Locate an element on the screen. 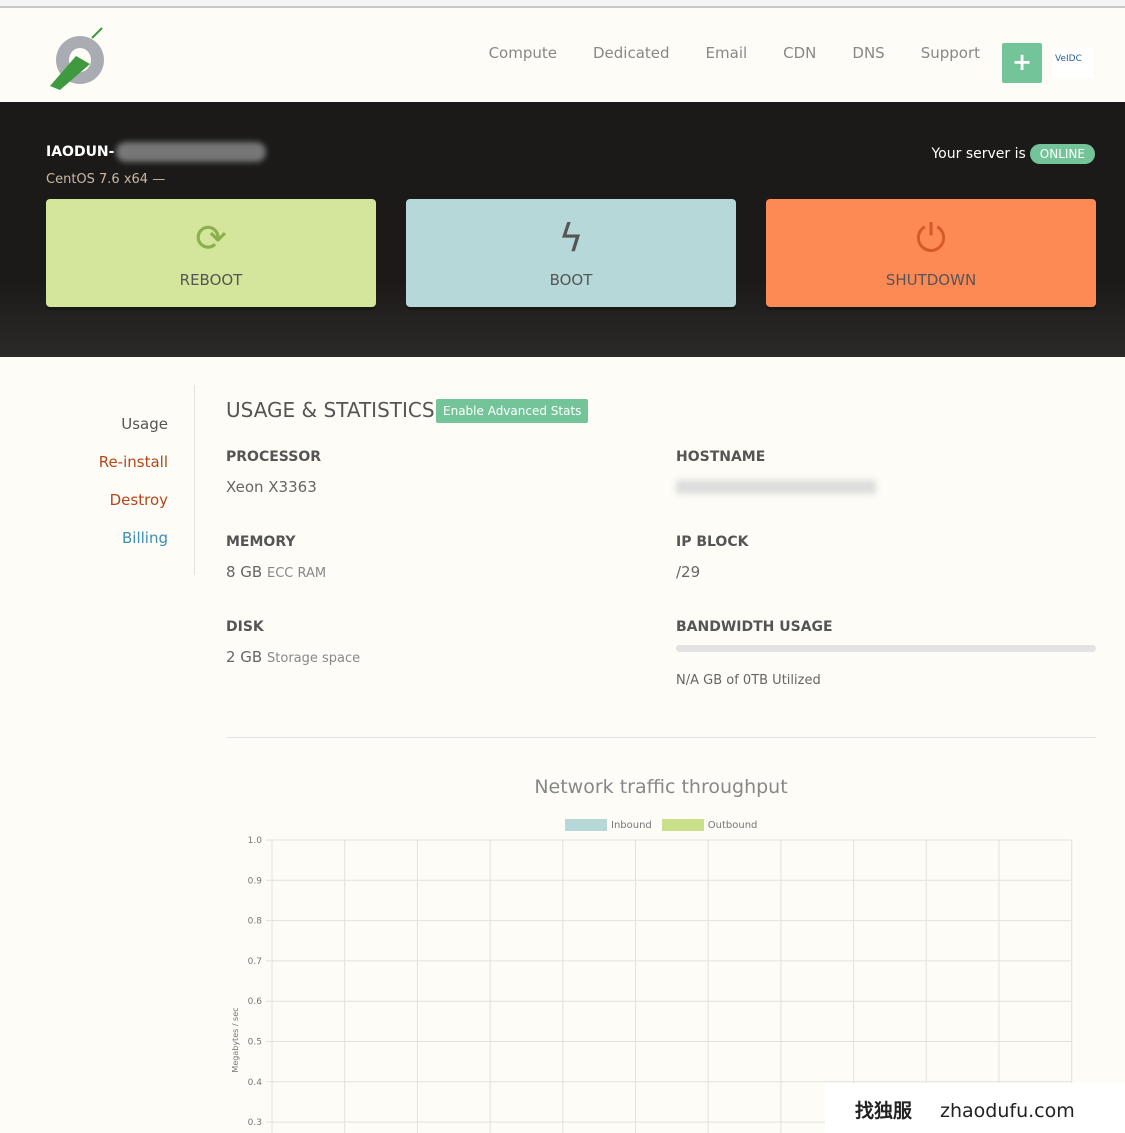 This screenshot has width=1125, height=1133. server-os: CentOS 7.6 x64 — is located at coordinates (106, 179).